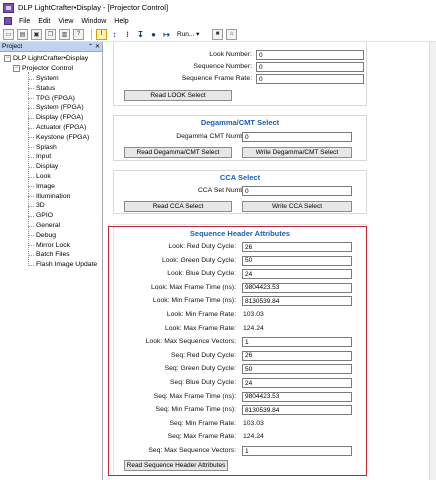  I want to click on tree-item: Input, so click(51, 157).